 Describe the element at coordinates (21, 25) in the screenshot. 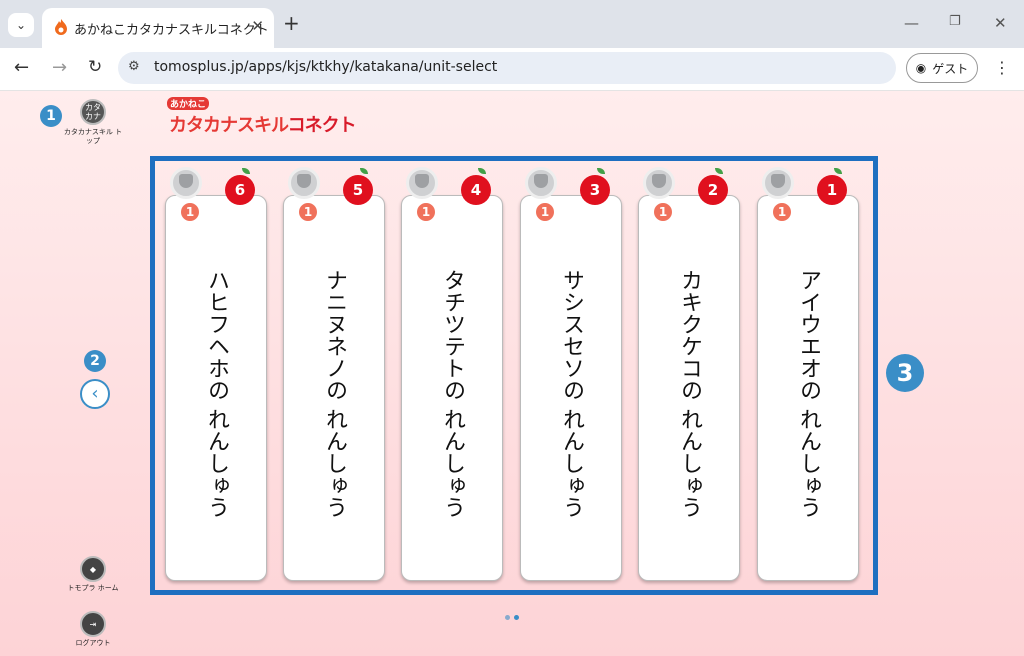

I see `tab-search-chevron-icon: ⌄` at that location.